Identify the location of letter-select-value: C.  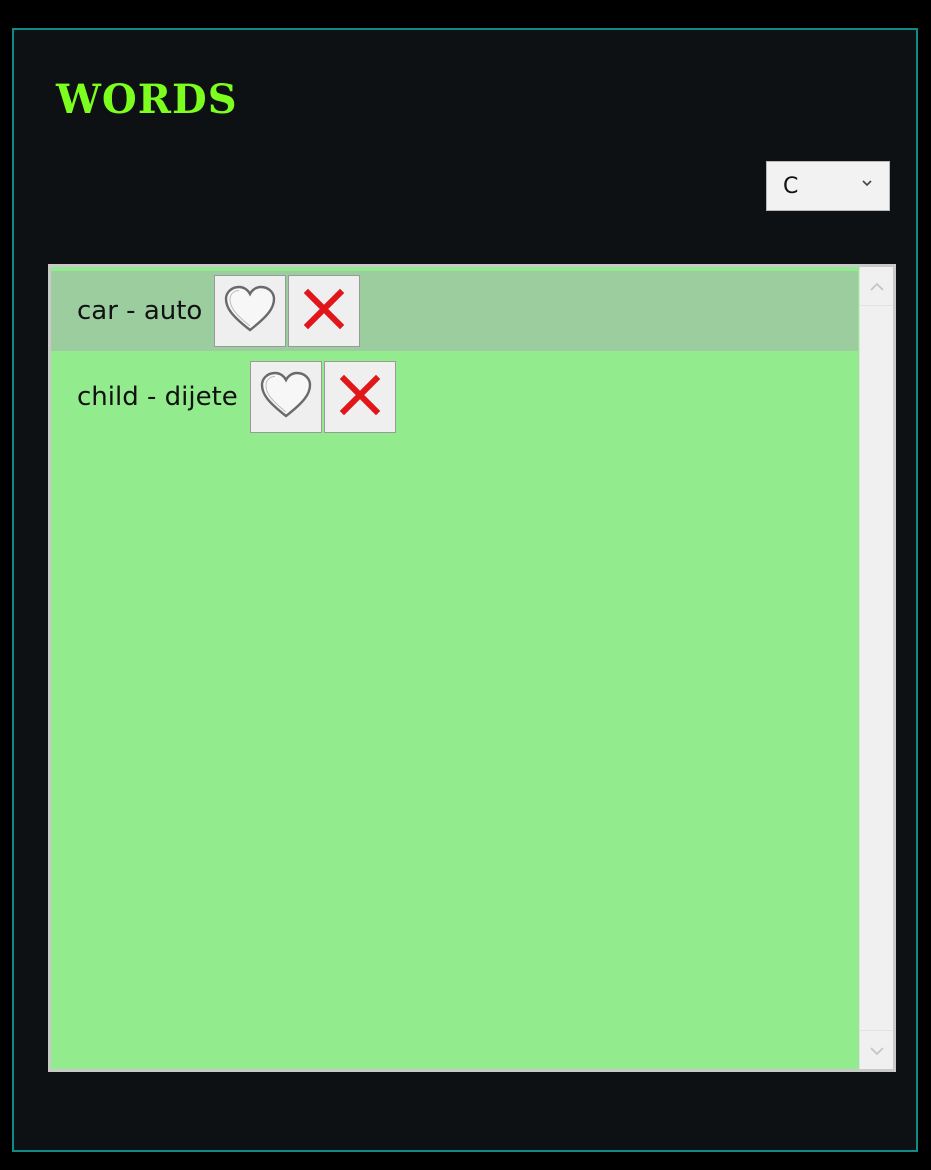
(791, 186).